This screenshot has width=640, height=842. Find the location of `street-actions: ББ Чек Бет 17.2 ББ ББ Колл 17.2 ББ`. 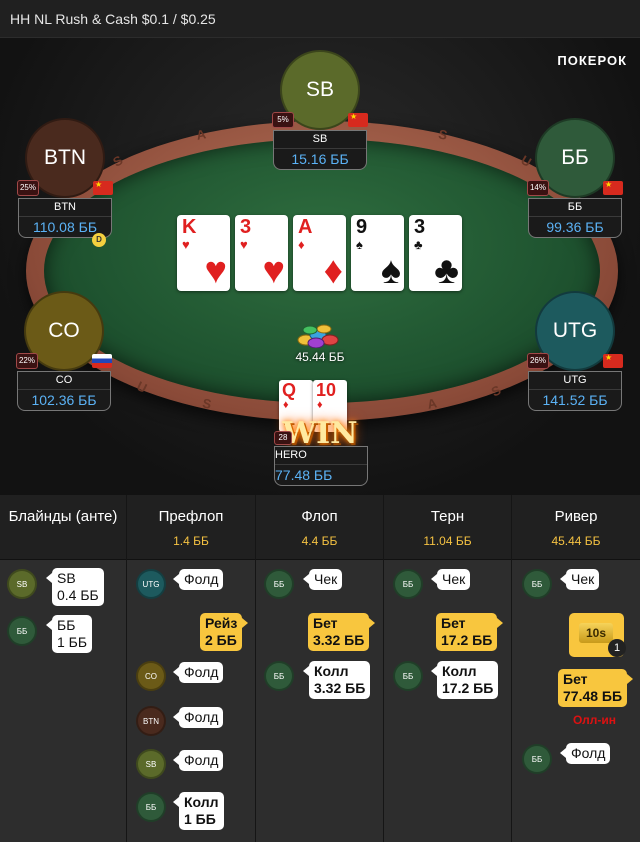

street-actions: ББ Чек Бет 17.2 ББ ББ Колл 17.2 ББ is located at coordinates (447, 701).